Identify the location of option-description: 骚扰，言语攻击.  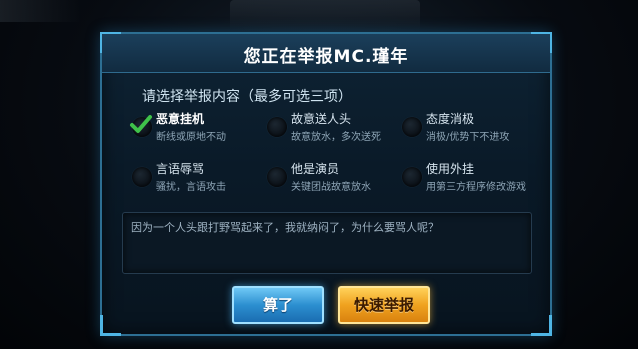
(191, 187).